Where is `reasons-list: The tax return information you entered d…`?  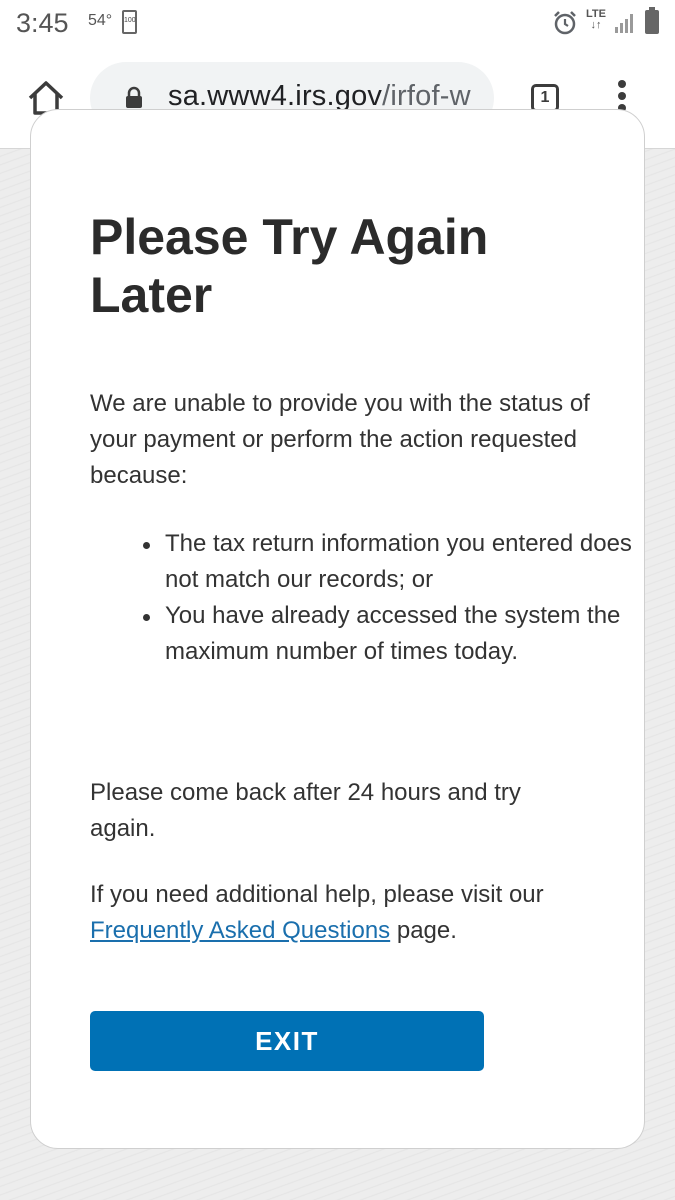 reasons-list: The tax return information you entered d… is located at coordinates (367, 598).